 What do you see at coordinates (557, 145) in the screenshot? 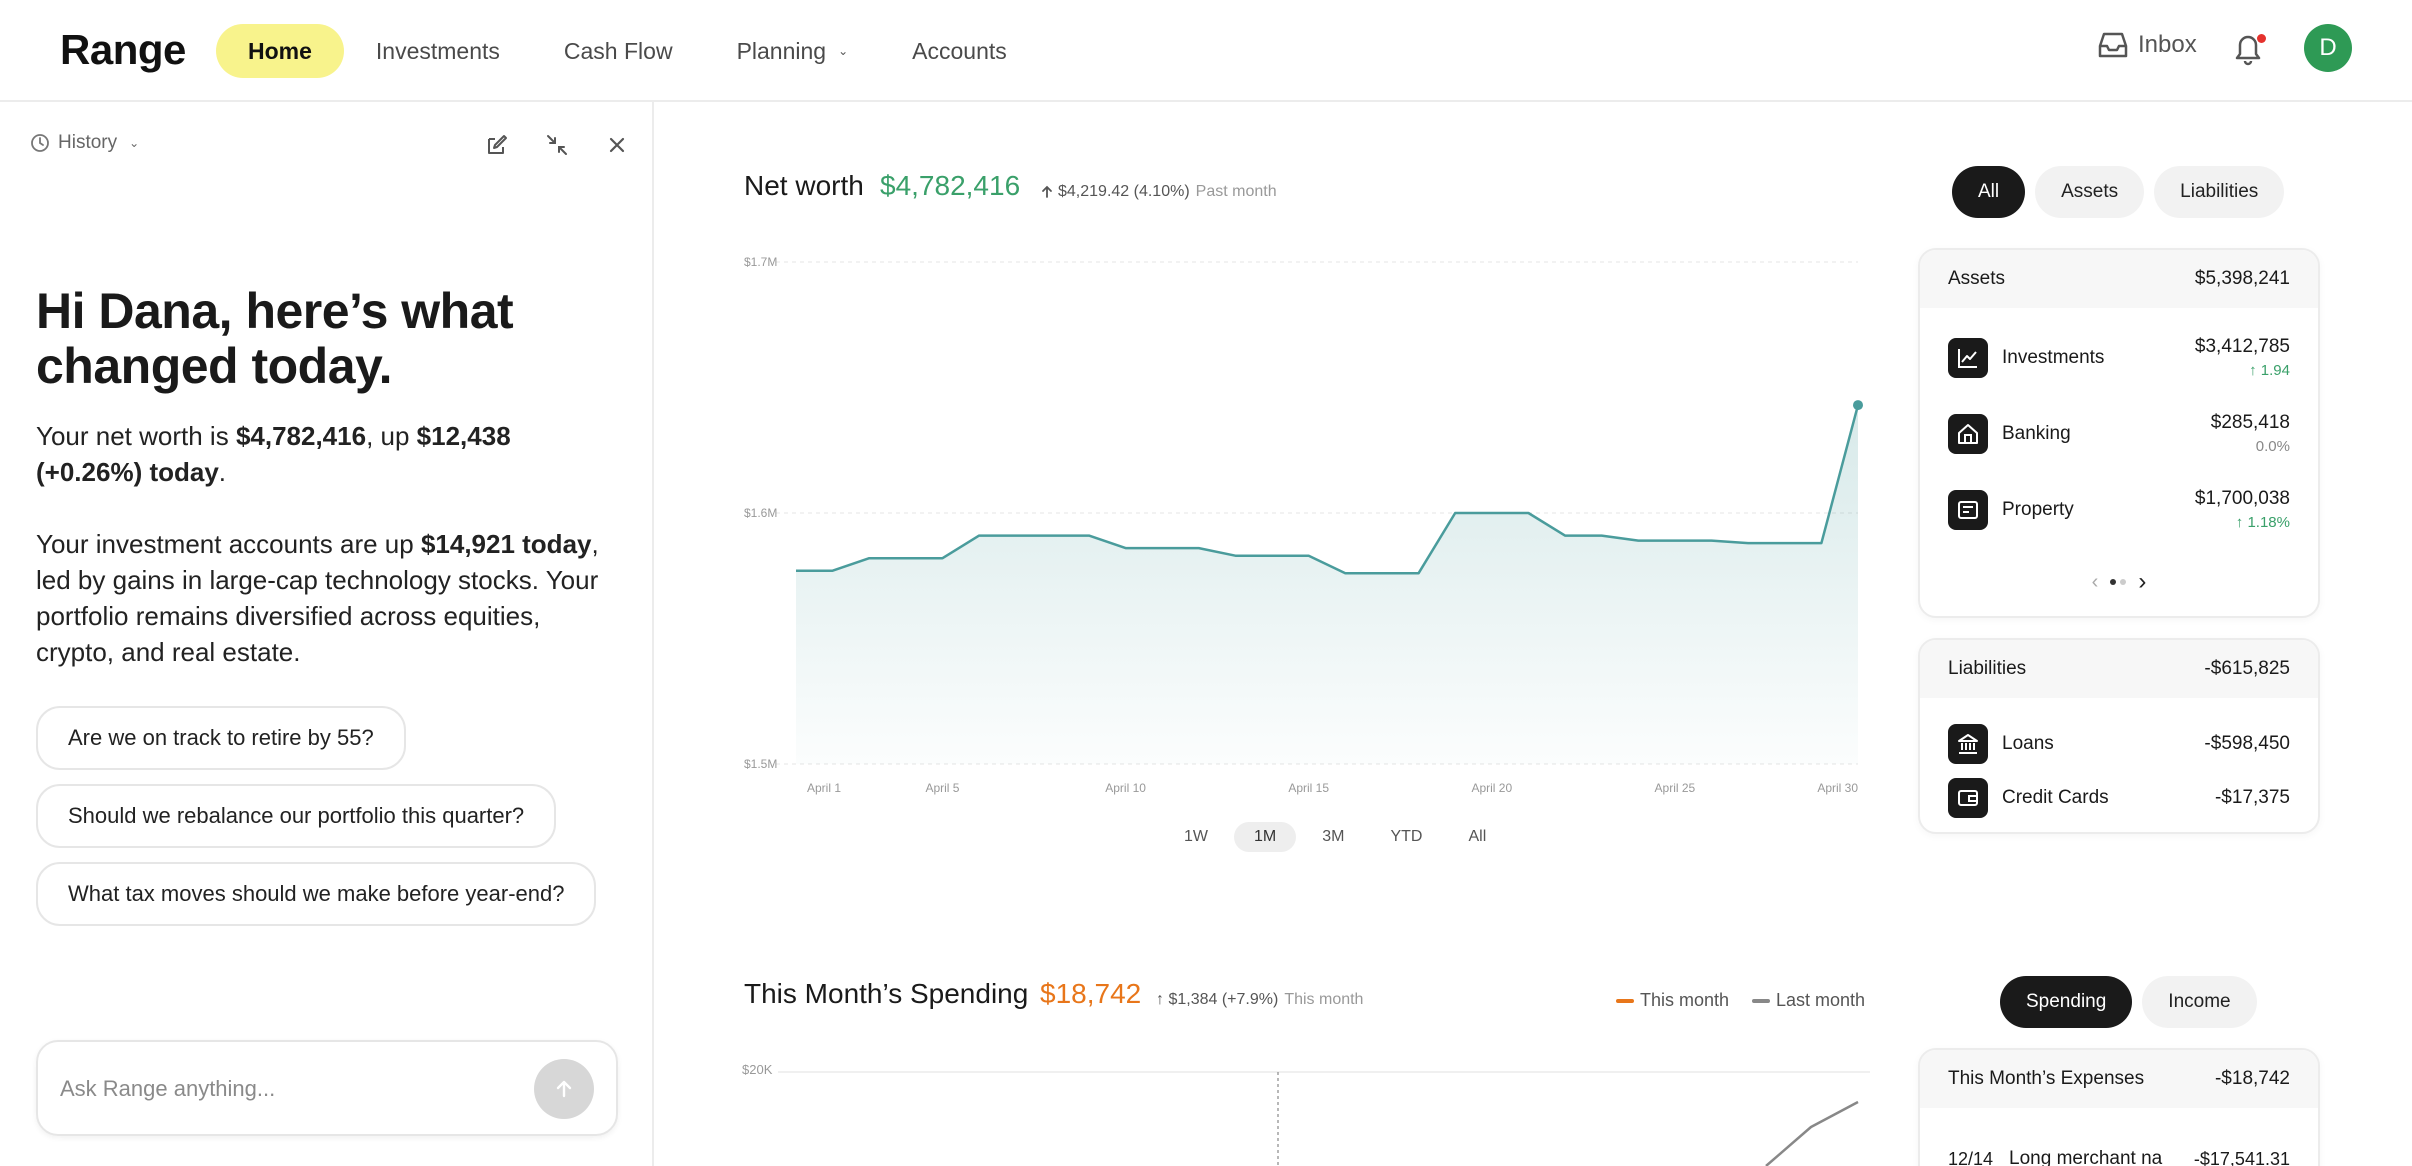
I see `collapse-icon` at bounding box center [557, 145].